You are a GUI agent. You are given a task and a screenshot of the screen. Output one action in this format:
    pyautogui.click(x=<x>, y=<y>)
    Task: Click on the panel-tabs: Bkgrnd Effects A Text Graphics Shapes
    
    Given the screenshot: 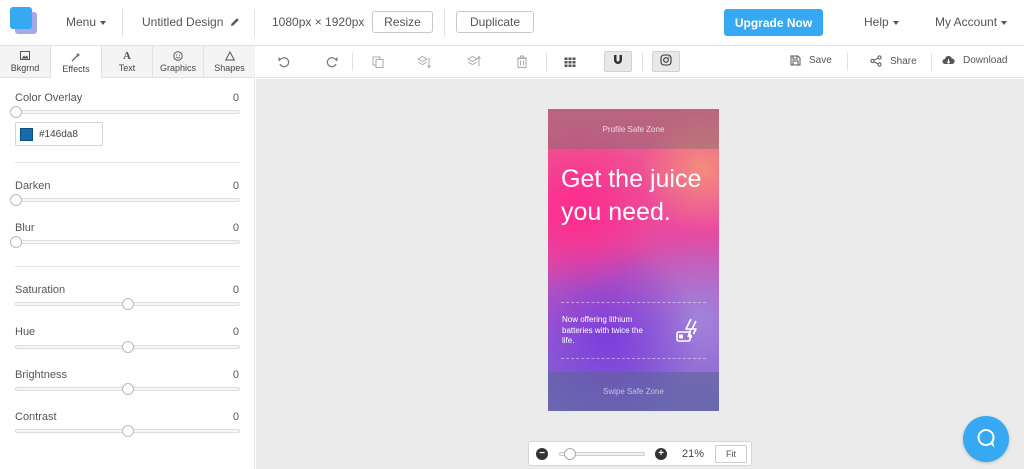 What is the action you would take?
    pyautogui.click(x=127, y=62)
    